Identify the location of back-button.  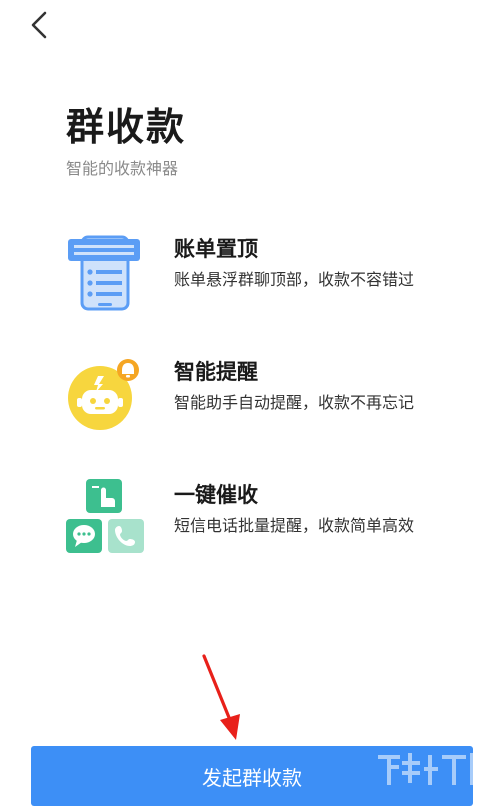
(39, 25).